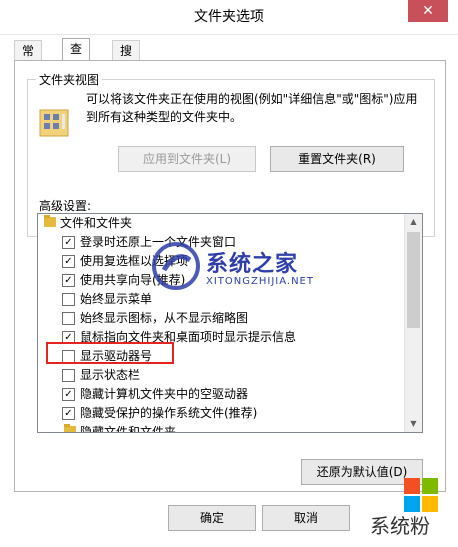 Image resolution: width=458 pixels, height=547 pixels. I want to click on tab-general: 常规, so click(28, 59).